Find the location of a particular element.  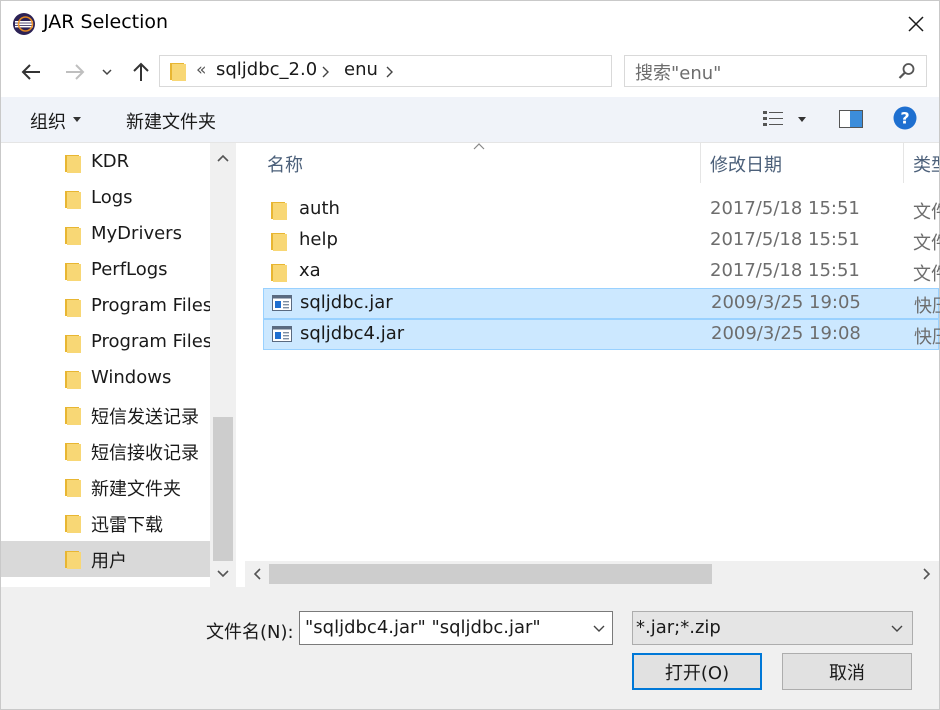

nav-item-label: PerfLogs is located at coordinates (129, 269).